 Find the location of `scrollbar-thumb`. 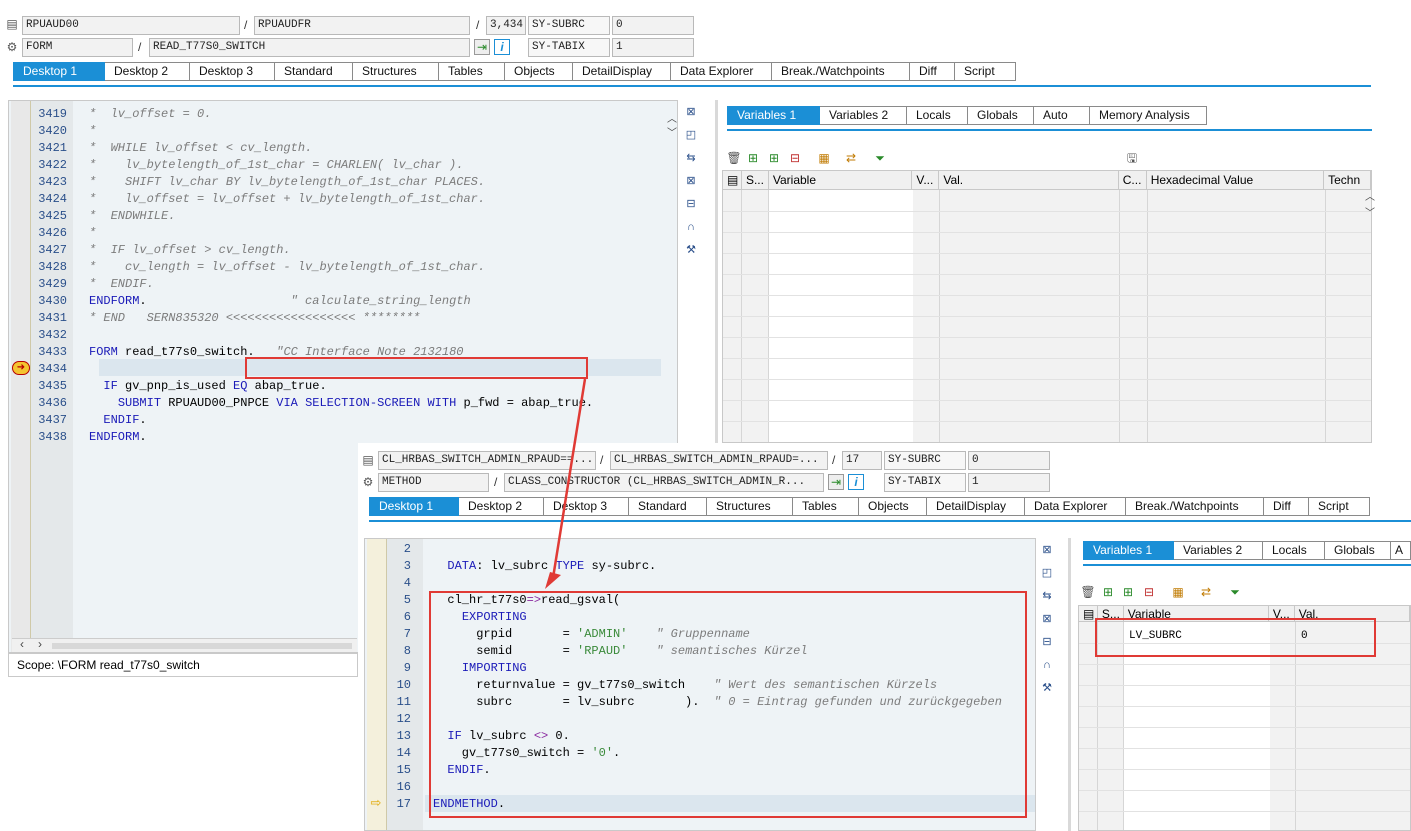

scrollbar-thumb is located at coordinates (202, 646).